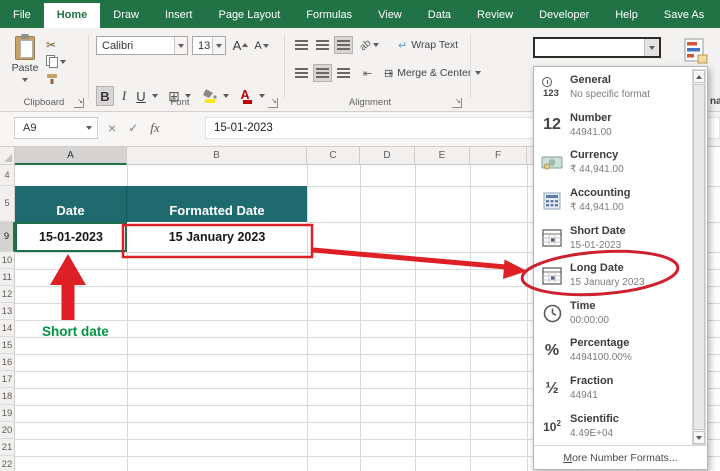 The width and height of the screenshot is (720, 471). What do you see at coordinates (25, 63) in the screenshot?
I see `paste-button: Paste` at bounding box center [25, 63].